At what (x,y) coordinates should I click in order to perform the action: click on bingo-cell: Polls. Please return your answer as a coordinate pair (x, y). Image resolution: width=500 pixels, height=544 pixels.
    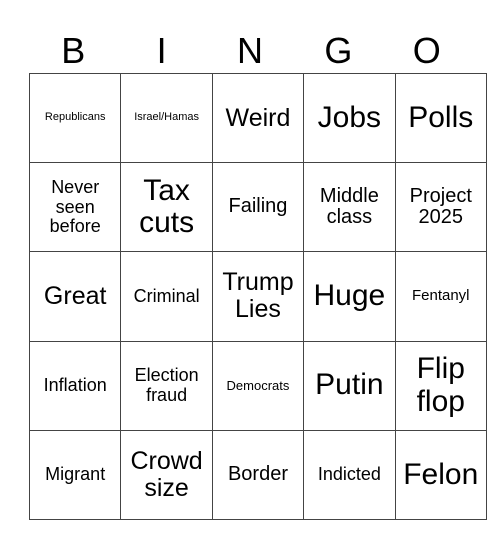
    Looking at the image, I should click on (440, 118).